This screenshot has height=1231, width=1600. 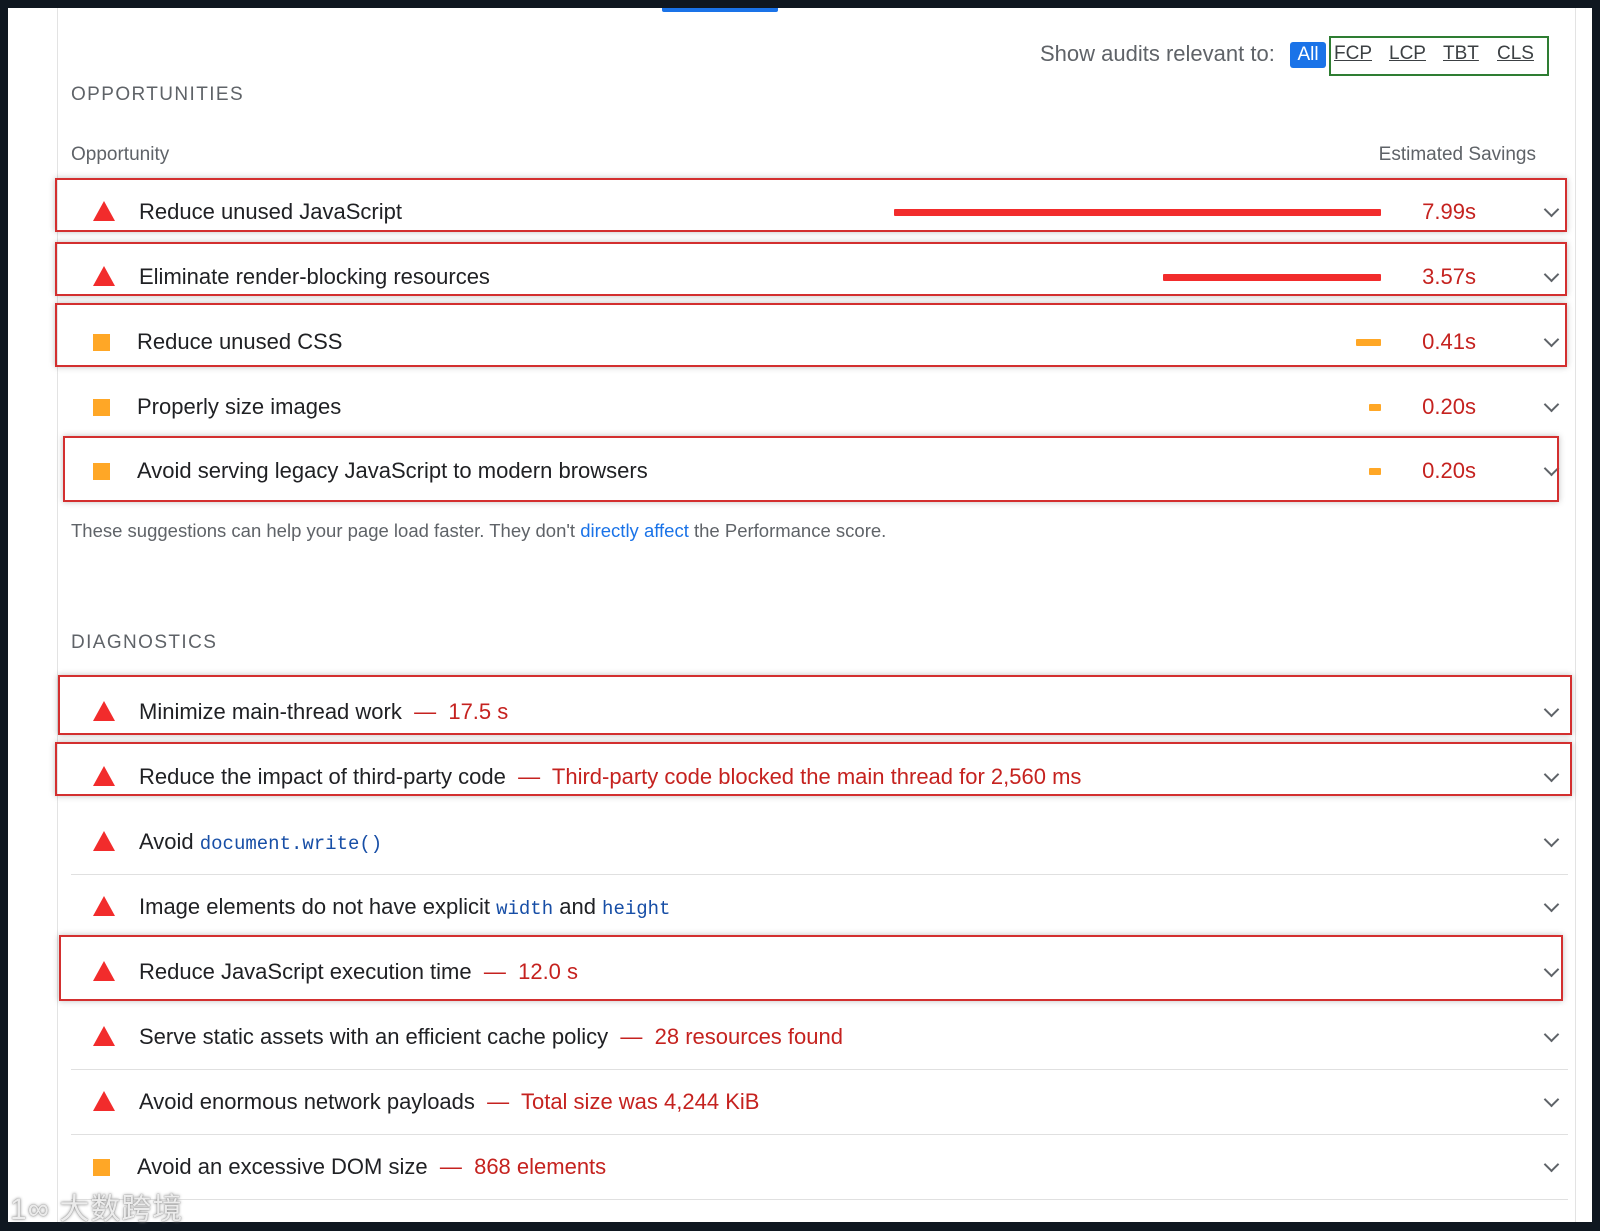 I want to click on opportunity-row: Properly size images 0.20s, so click(x=819, y=407).